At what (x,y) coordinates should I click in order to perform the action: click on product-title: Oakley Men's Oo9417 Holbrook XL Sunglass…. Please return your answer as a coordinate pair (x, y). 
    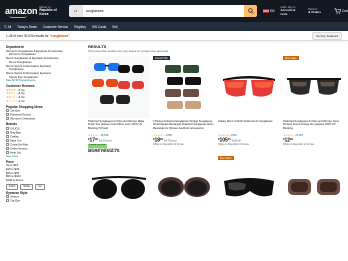
    Looking at the image, I should click on (248, 127).